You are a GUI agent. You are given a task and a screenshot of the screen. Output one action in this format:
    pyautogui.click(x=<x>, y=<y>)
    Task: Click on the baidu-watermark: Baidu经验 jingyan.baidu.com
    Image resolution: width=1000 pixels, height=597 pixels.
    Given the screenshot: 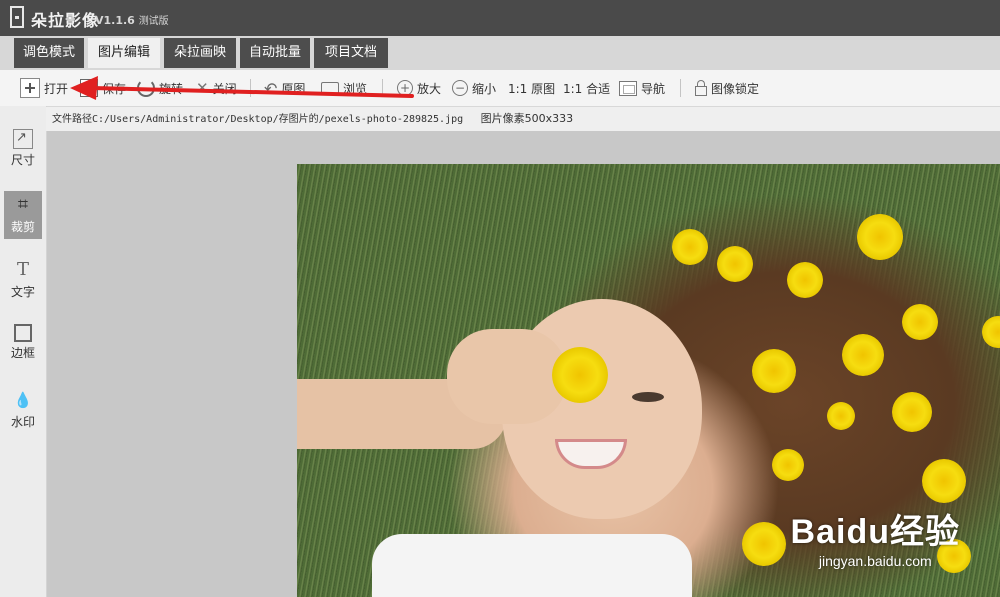 What is the action you would take?
    pyautogui.click(x=875, y=536)
    